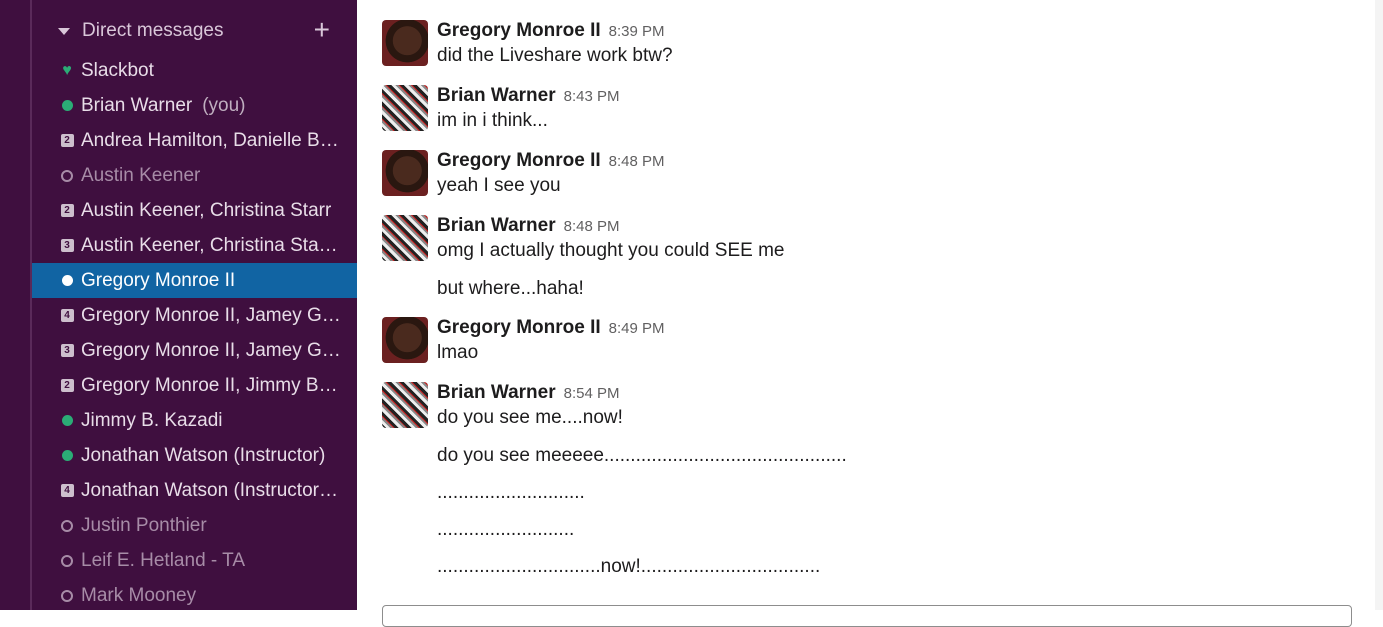 This screenshot has width=1383, height=627. Describe the element at coordinates (153, 30) in the screenshot. I see `section-title: Direct messages` at that location.